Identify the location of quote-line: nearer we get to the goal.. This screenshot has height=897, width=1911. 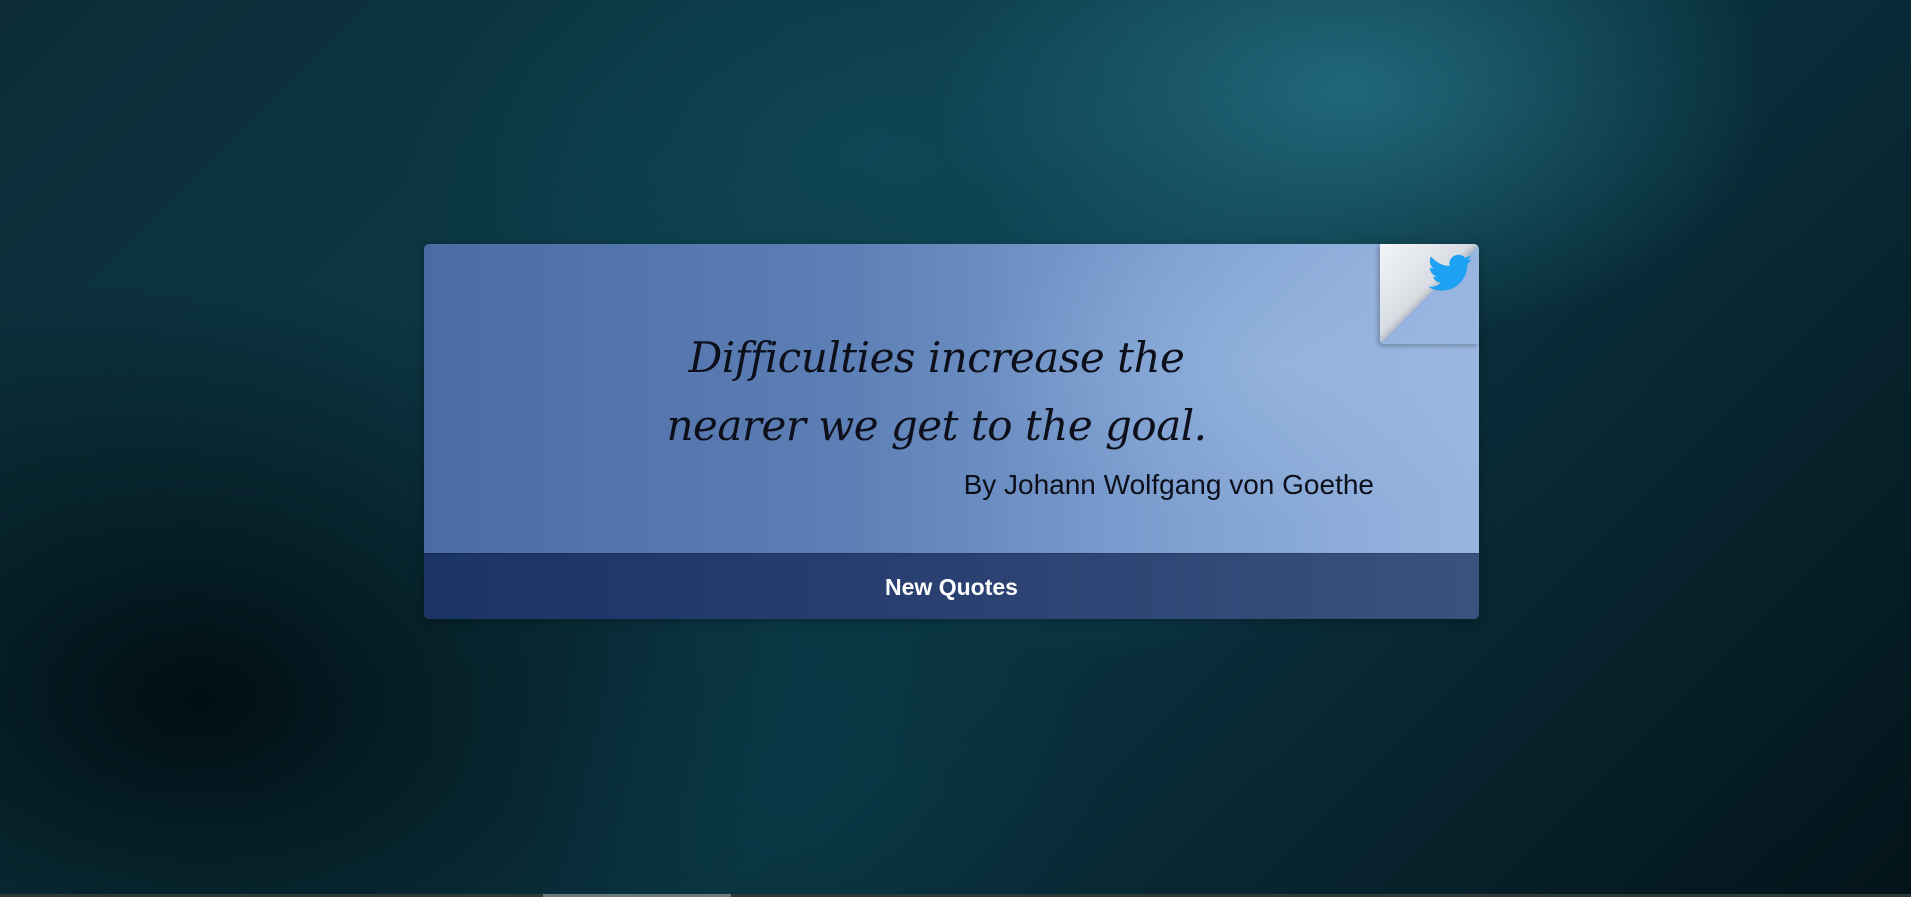
(936, 425).